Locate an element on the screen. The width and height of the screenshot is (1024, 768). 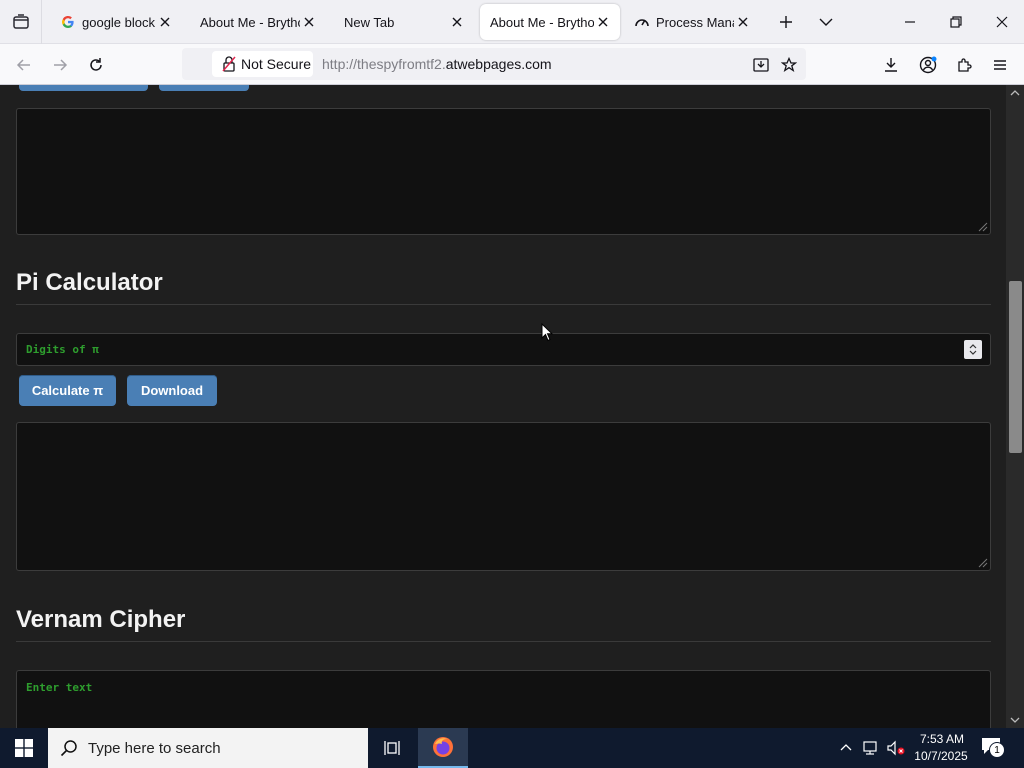
tab-list-icon is located at coordinates (20, 21).